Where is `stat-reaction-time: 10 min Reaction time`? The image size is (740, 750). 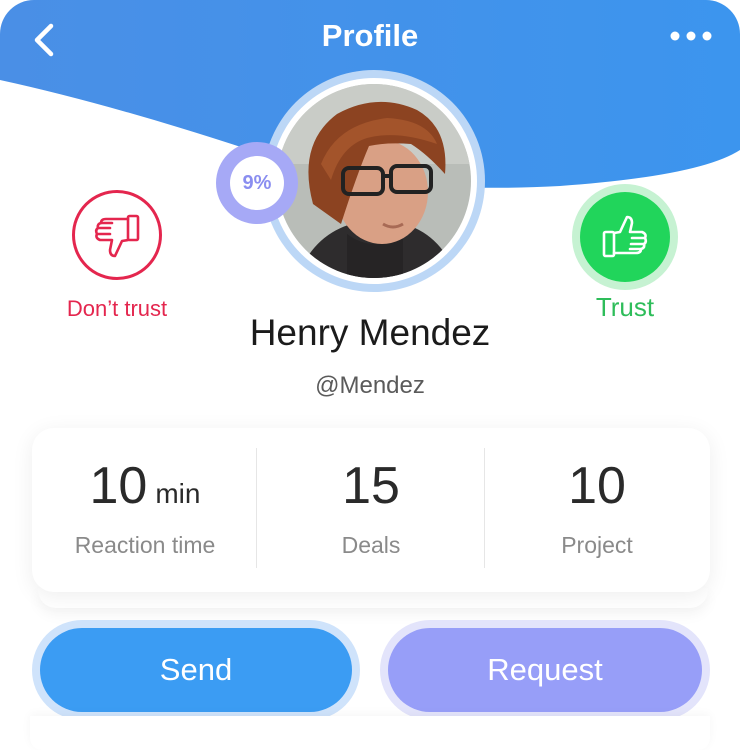
stat-reaction-time: 10 min Reaction time is located at coordinates (145, 510).